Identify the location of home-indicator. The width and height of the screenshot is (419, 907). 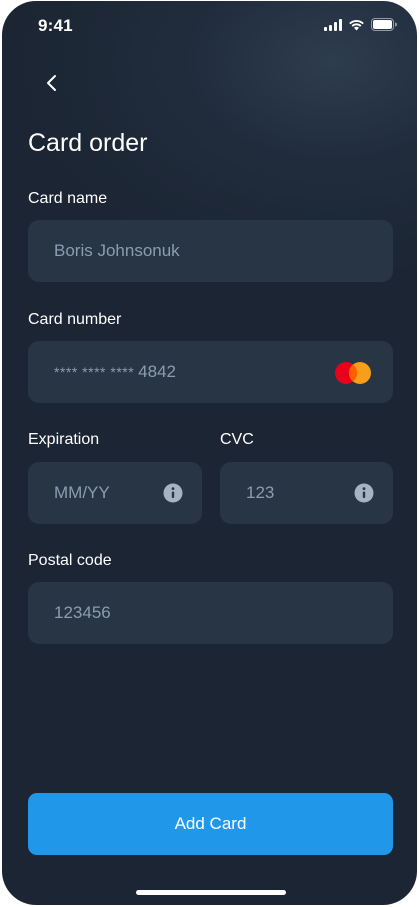
(211, 892).